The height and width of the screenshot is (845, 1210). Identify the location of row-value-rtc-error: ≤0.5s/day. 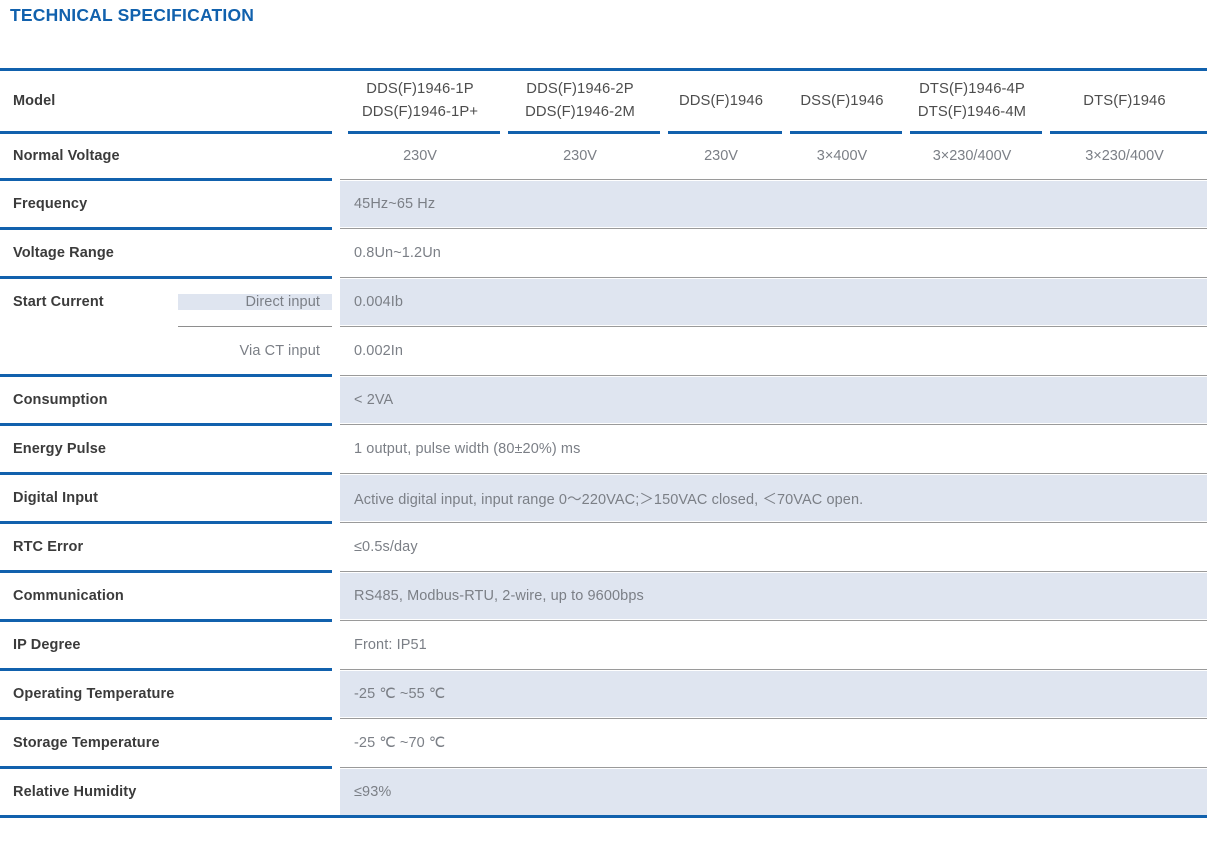
(386, 547).